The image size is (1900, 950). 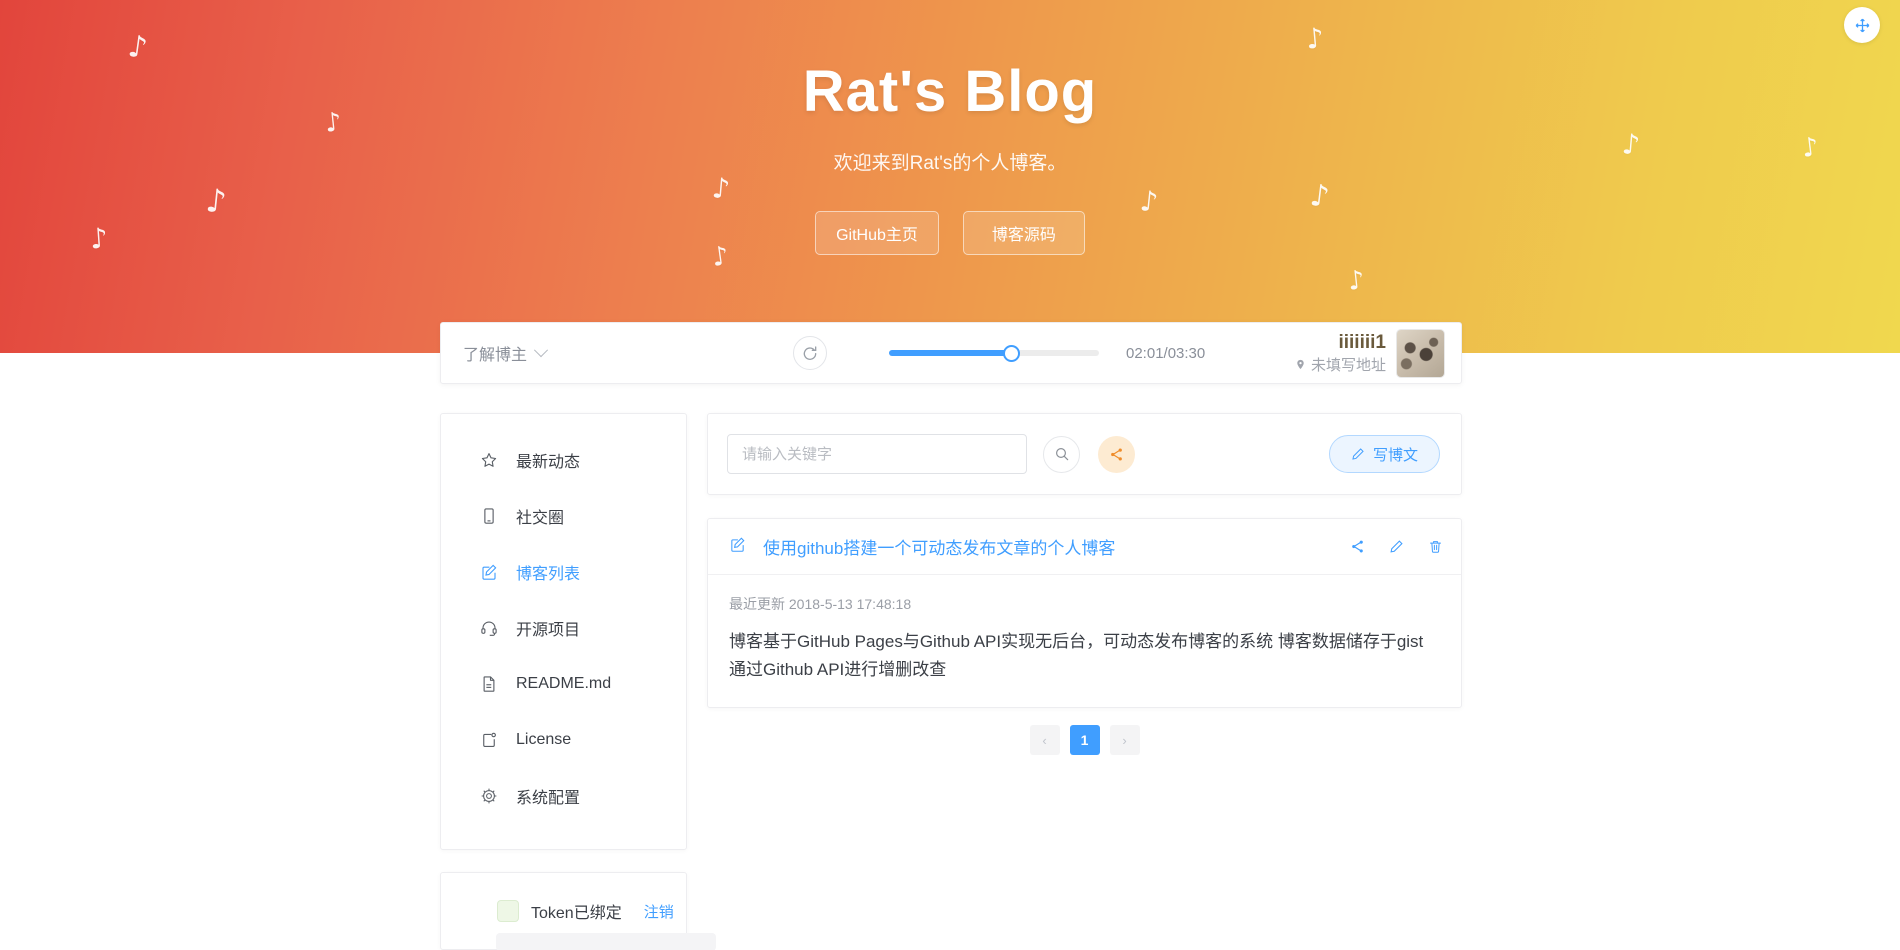 What do you see at coordinates (548, 630) in the screenshot?
I see `sidebar-item-label: 开源项目` at bounding box center [548, 630].